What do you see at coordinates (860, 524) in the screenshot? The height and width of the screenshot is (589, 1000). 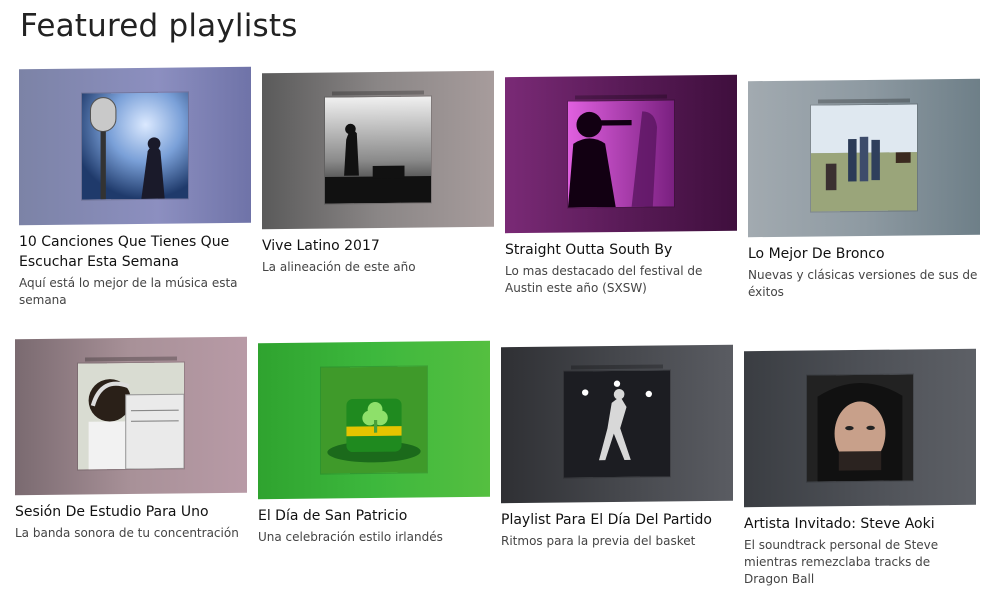 I see `playlist-title: Artista Invitado: Steve Aoki` at bounding box center [860, 524].